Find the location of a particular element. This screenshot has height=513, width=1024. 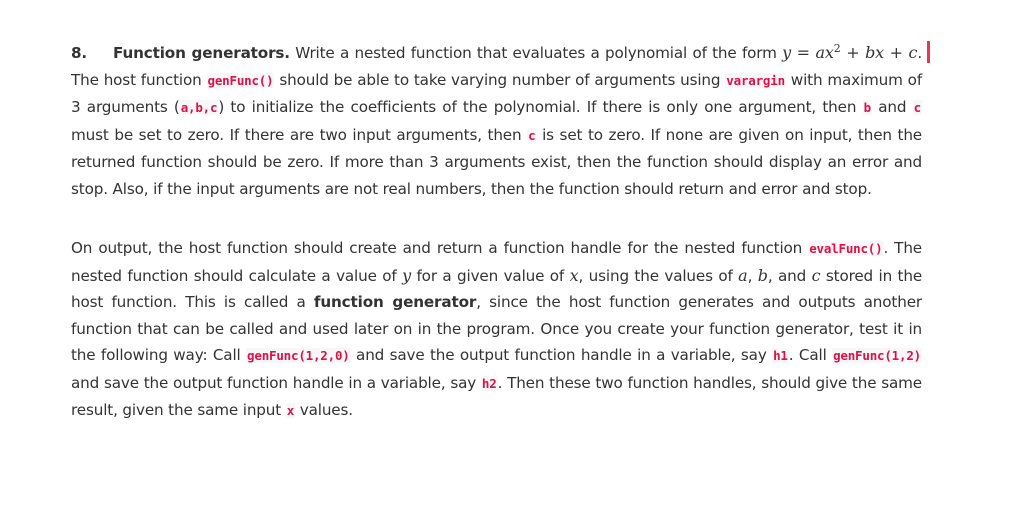

math-var: a is located at coordinates (743, 275).